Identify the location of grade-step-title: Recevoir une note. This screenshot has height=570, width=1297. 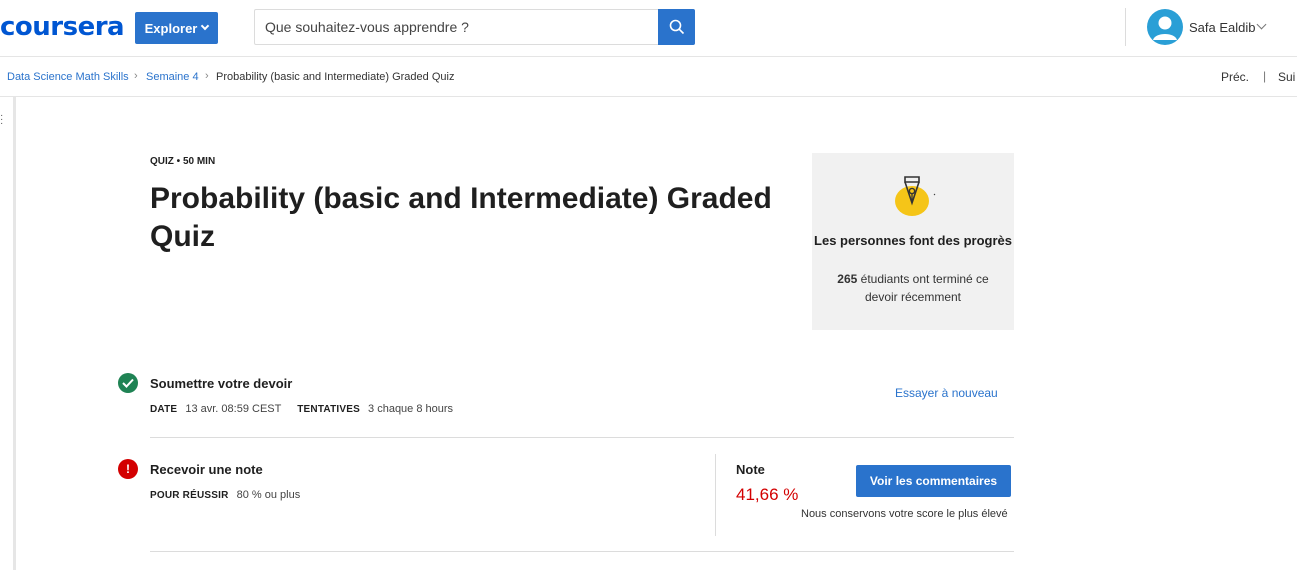
(206, 469).